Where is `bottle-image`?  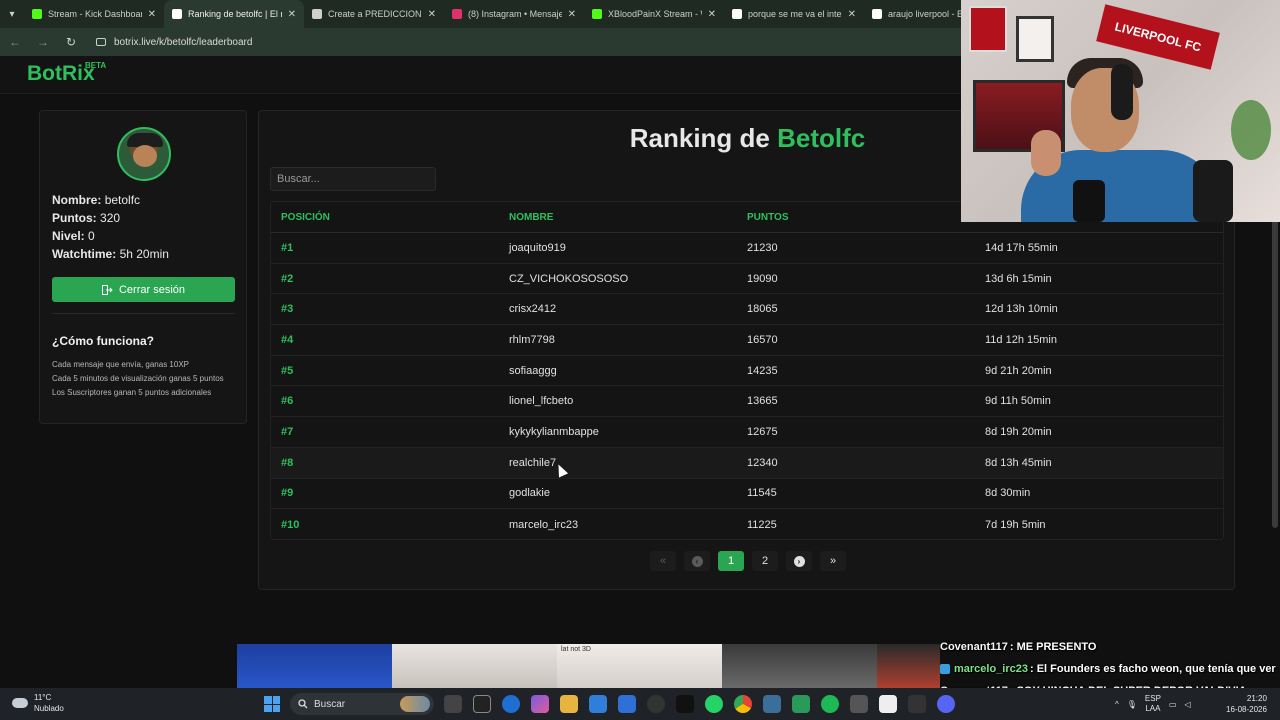
bottle-image is located at coordinates (1089, 201).